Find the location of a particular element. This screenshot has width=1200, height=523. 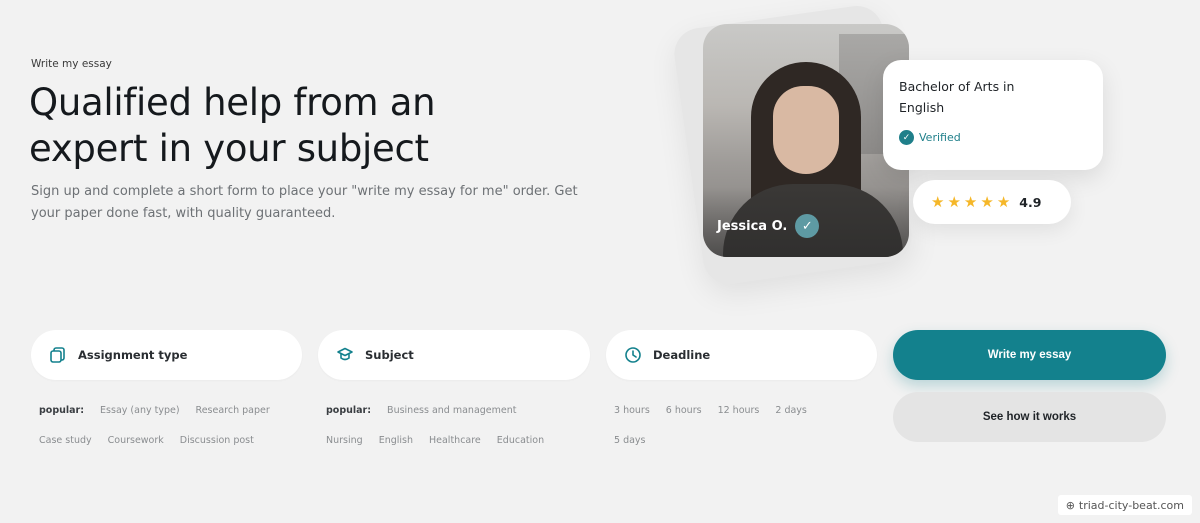

deadline-select: Deadline is located at coordinates (741, 355).